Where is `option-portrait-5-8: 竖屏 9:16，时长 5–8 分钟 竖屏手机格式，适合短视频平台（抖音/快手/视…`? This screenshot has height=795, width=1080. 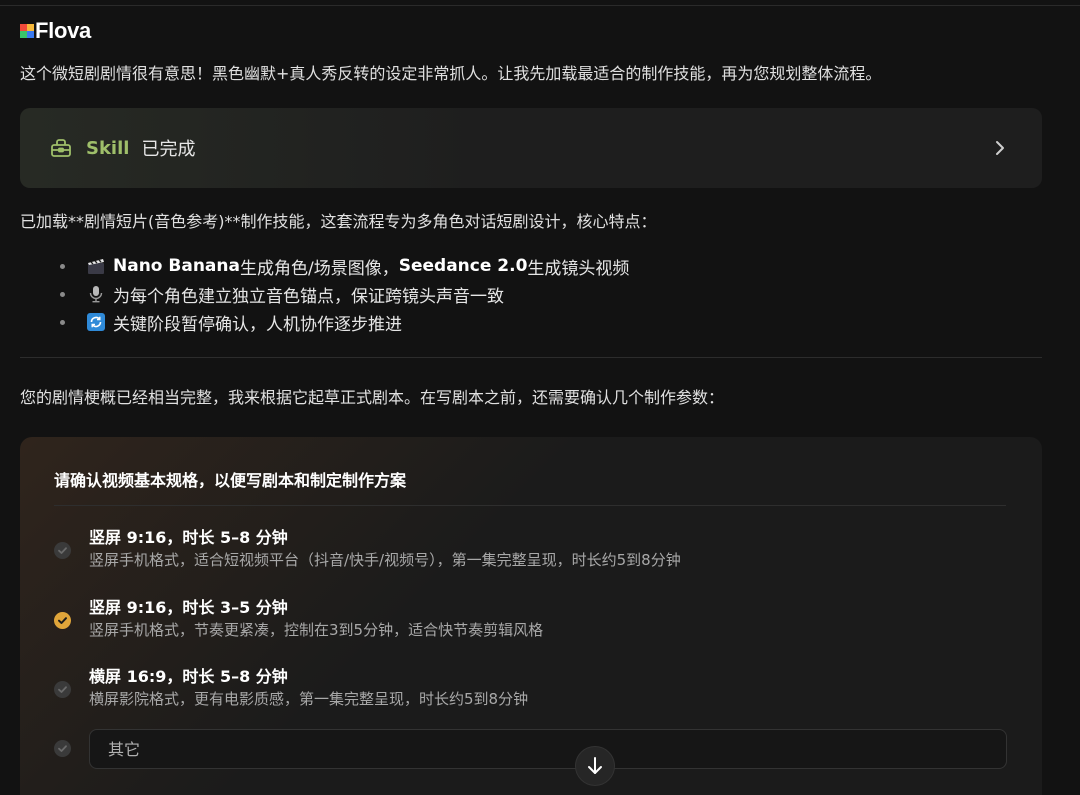 option-portrait-5-8: 竖屏 9:16，时长 5–8 分钟 竖屏手机格式，适合短视频平台（抖音/快手/视… is located at coordinates (534, 550).